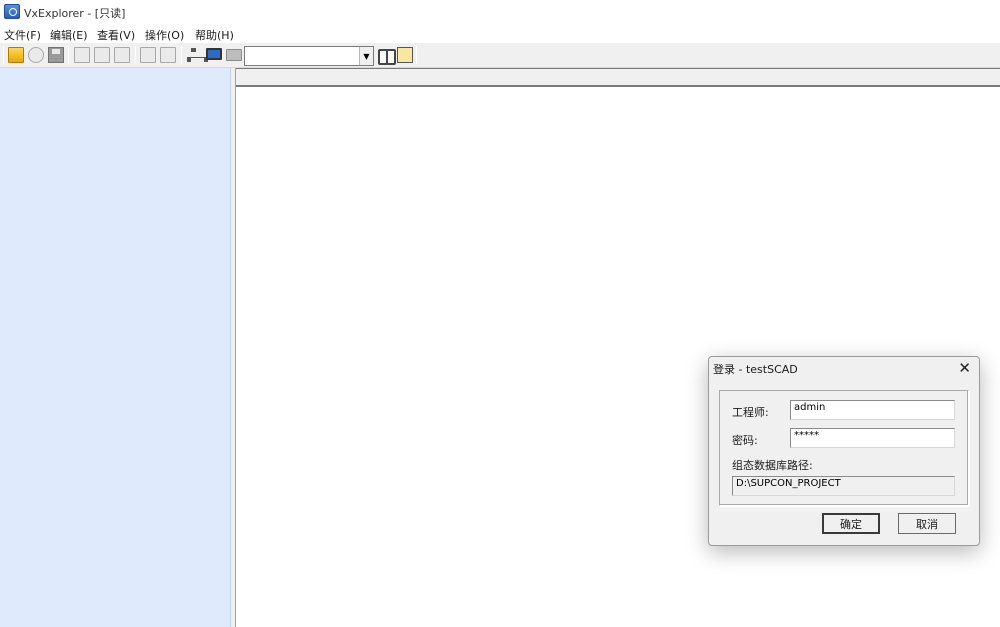 The image size is (1000, 627). I want to click on menu-edit: 编辑(E), so click(69, 35).